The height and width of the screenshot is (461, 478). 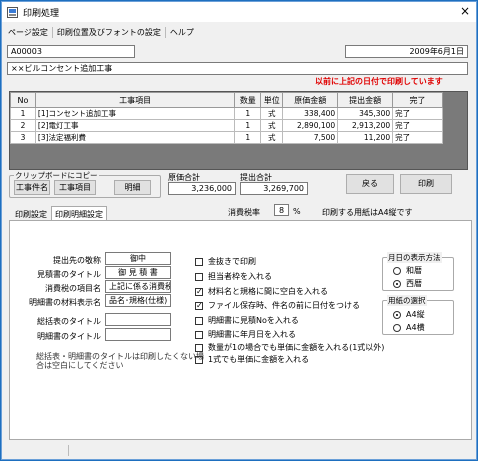 What do you see at coordinates (272, 100) in the screenshot?
I see `col-unit: 単位` at bounding box center [272, 100].